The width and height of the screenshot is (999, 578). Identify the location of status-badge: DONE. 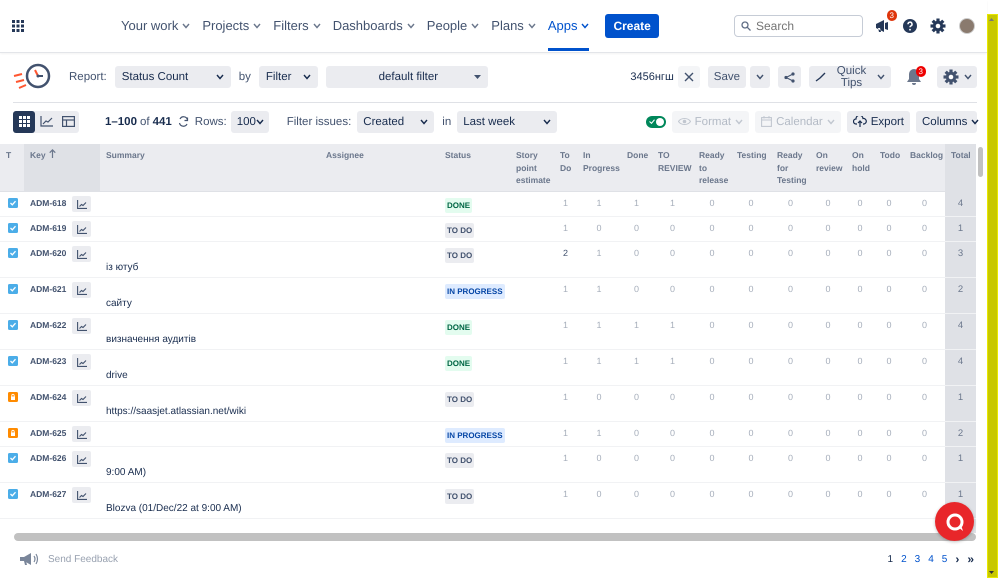
(458, 363).